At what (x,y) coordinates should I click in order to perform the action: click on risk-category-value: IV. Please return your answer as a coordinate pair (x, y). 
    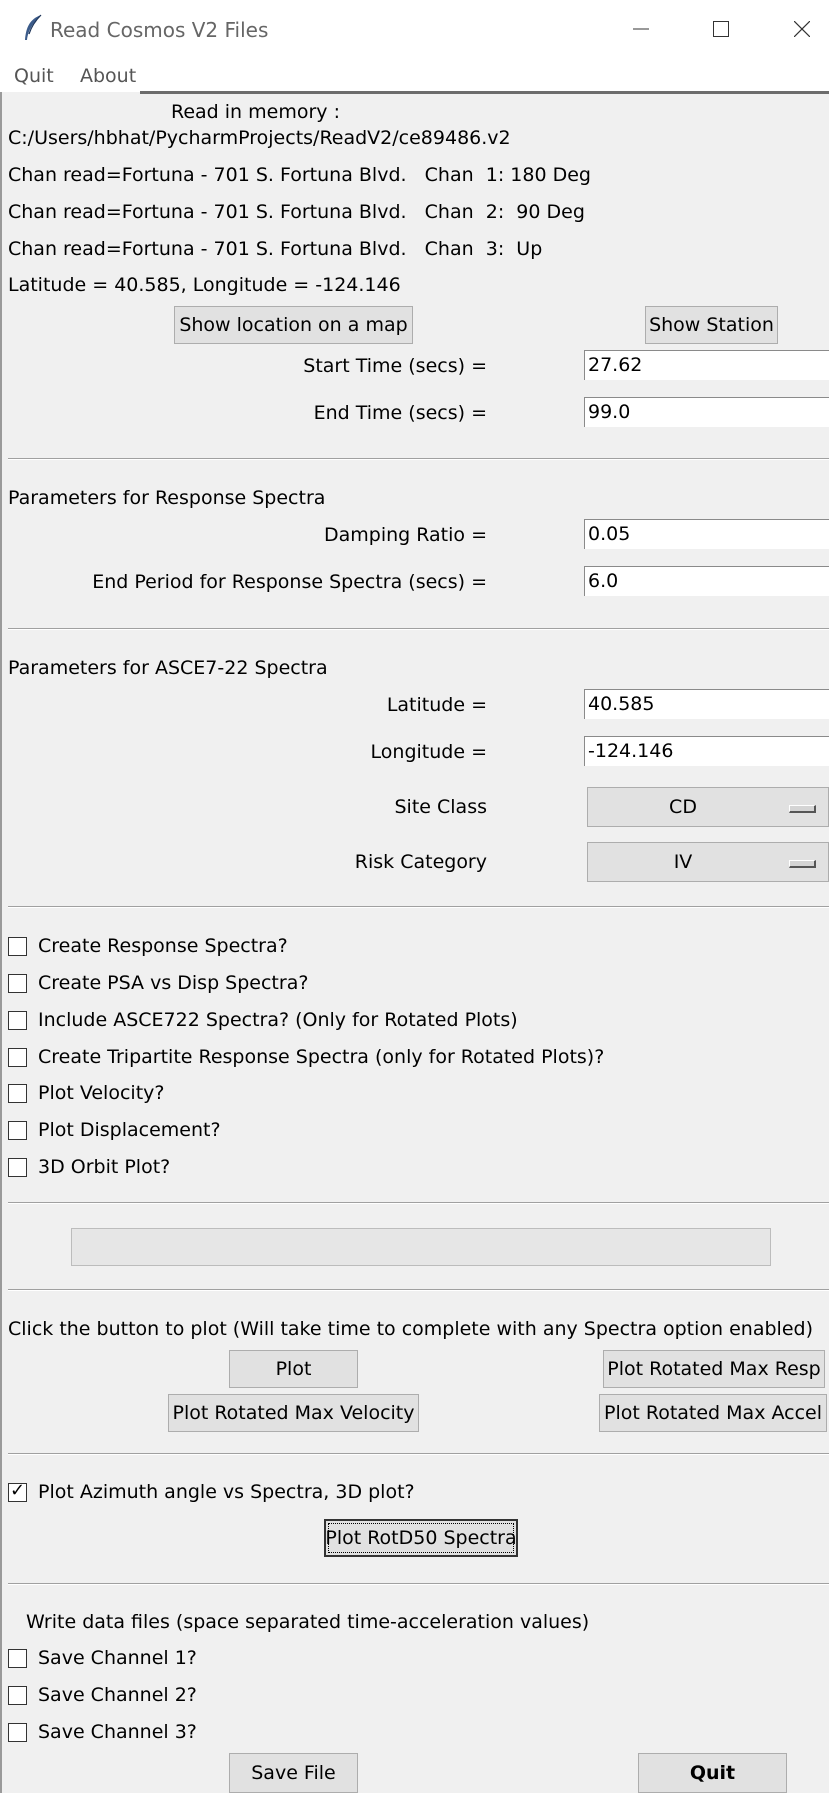
    Looking at the image, I should click on (683, 862).